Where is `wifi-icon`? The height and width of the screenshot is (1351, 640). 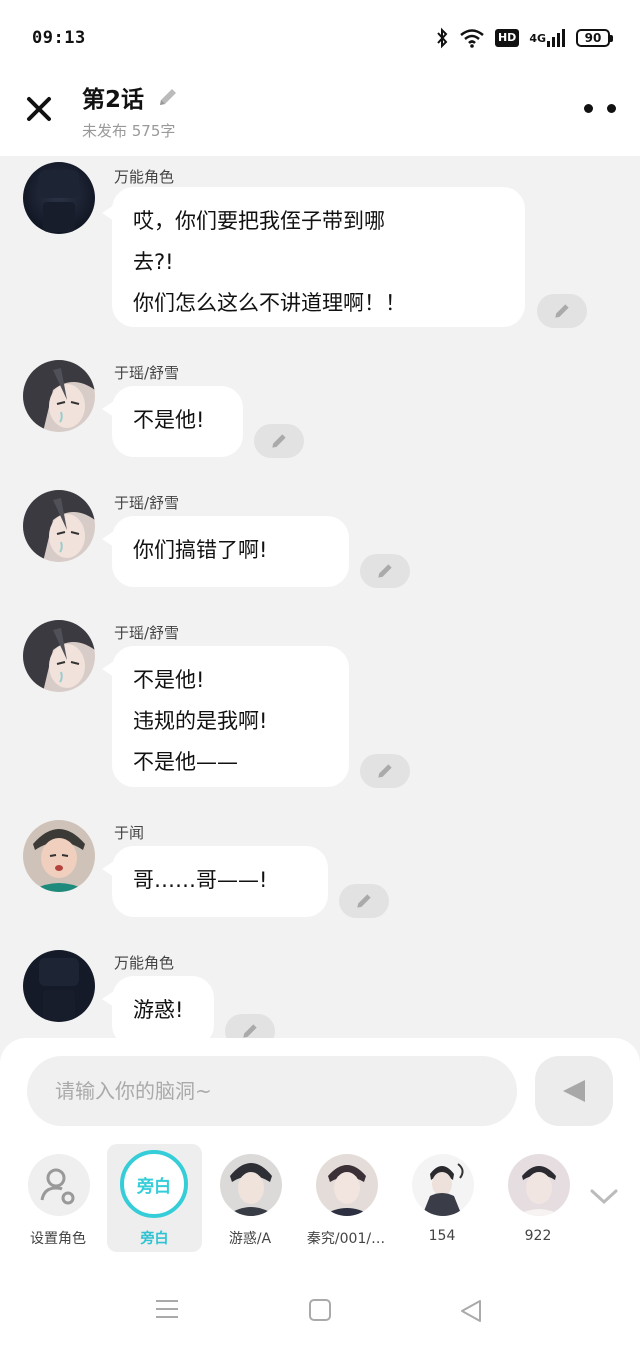 wifi-icon is located at coordinates (472, 38).